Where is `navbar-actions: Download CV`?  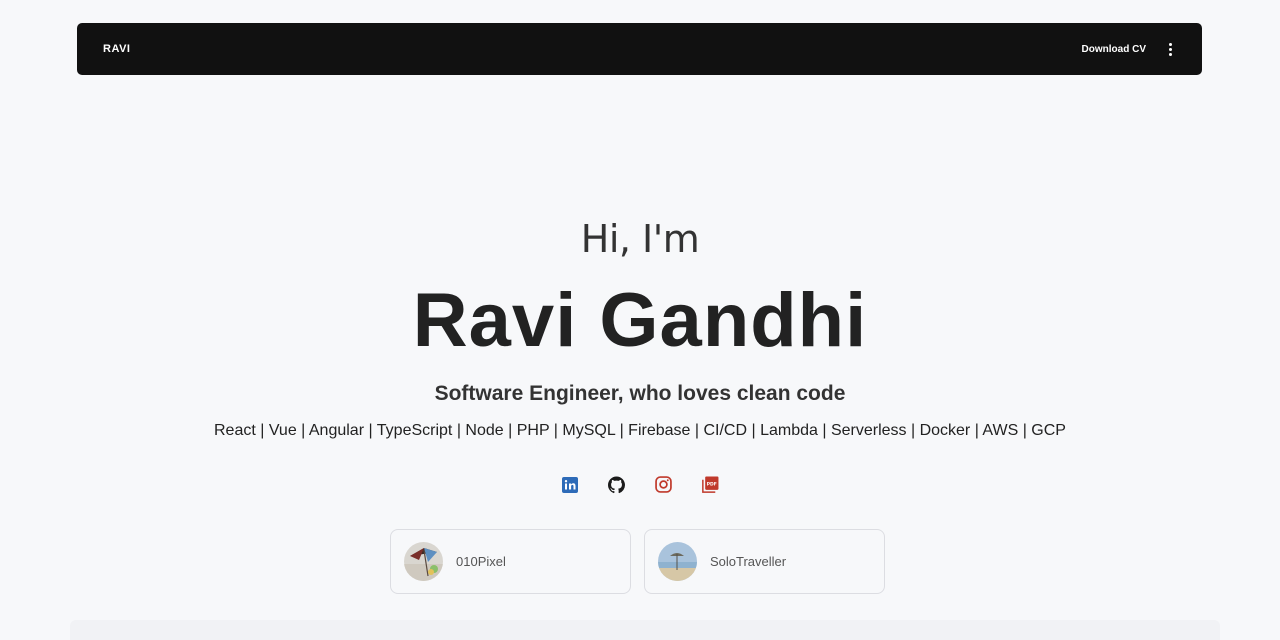 navbar-actions: Download CV is located at coordinates (1129, 49).